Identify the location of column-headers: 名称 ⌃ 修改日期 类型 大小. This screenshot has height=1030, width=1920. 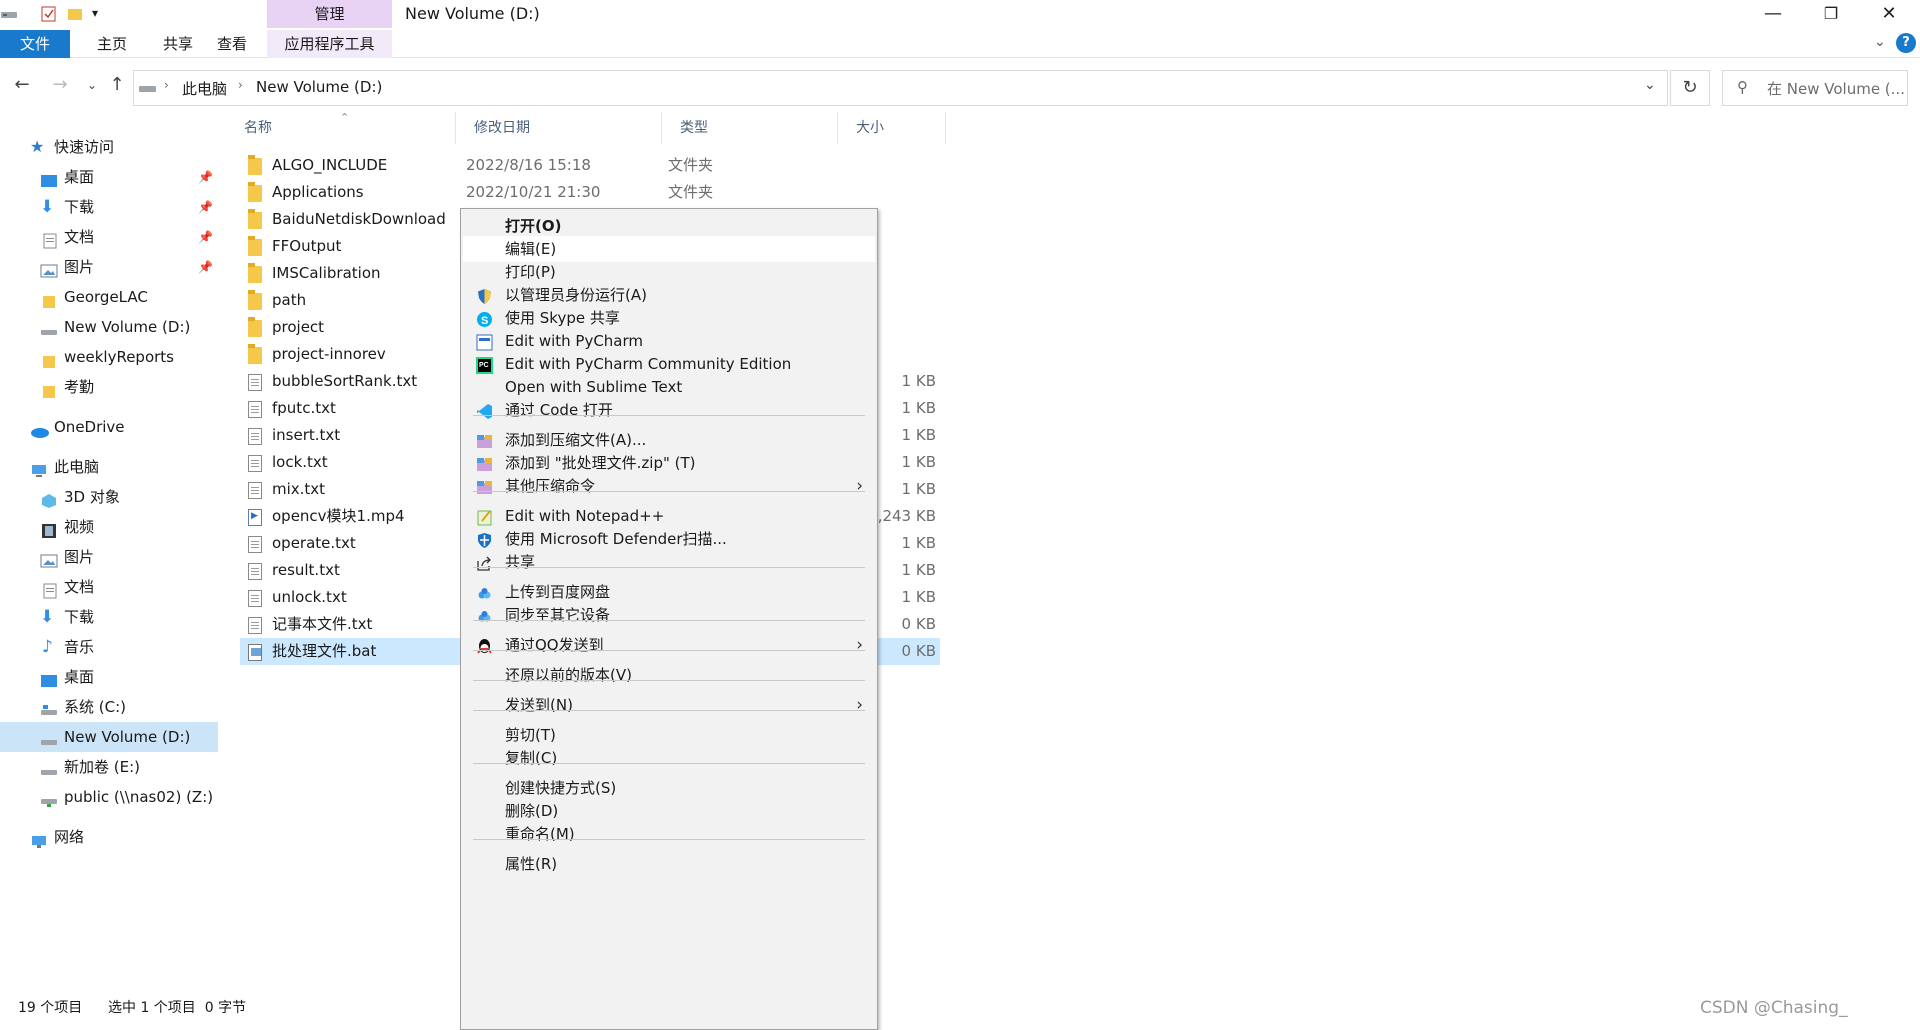
(586, 127).